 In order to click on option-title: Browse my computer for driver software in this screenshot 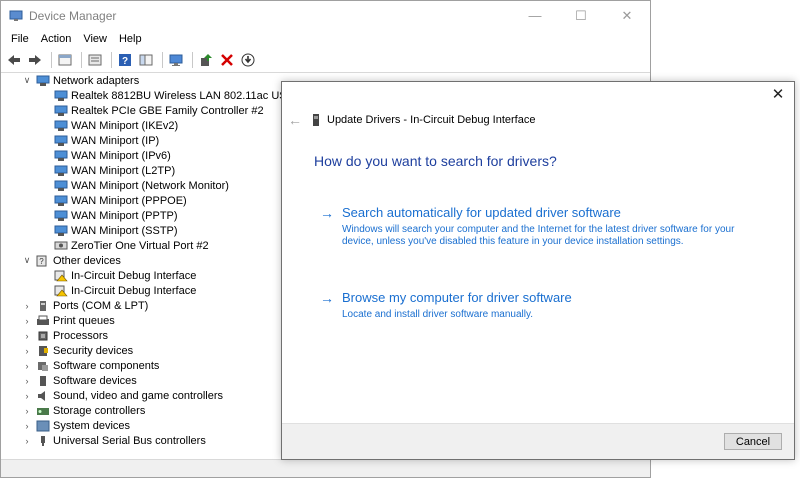, I will do `click(457, 297)`.